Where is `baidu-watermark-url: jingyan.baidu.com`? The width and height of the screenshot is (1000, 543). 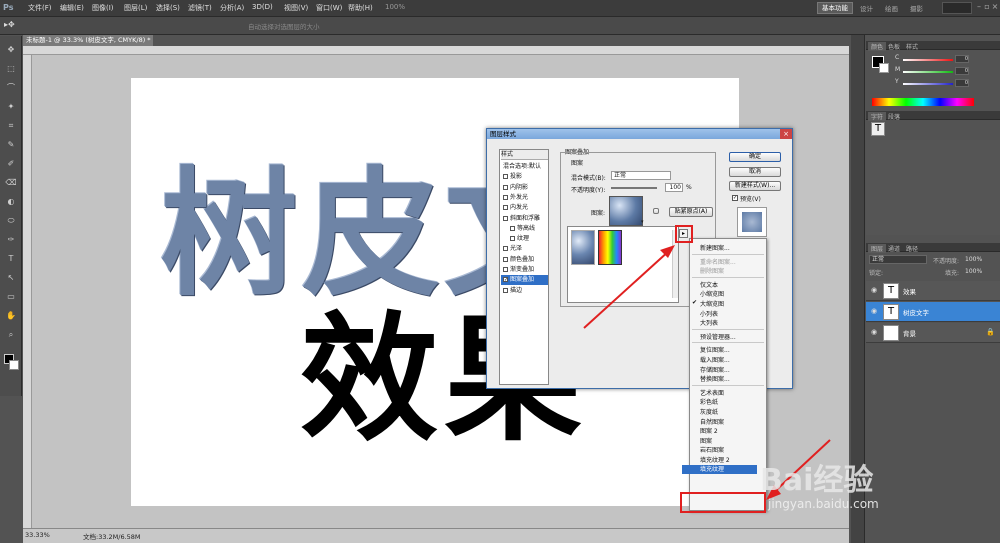
baidu-watermark-url: jingyan.baidu.com is located at coordinates (823, 504).